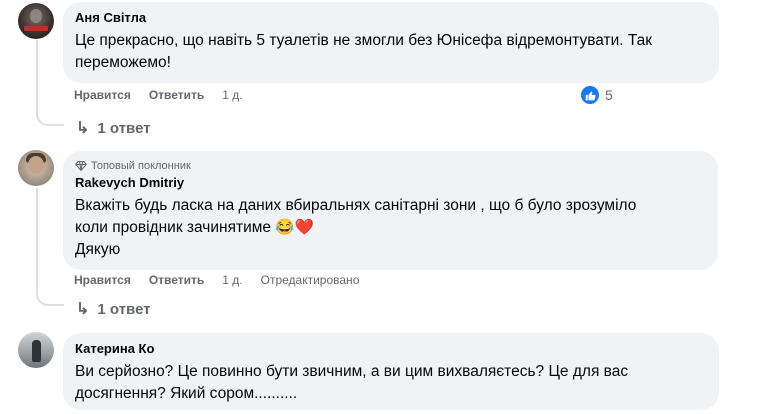 The width and height of the screenshot is (766, 414). Describe the element at coordinates (609, 95) in the screenshot. I see `reaction-count: 5` at that location.